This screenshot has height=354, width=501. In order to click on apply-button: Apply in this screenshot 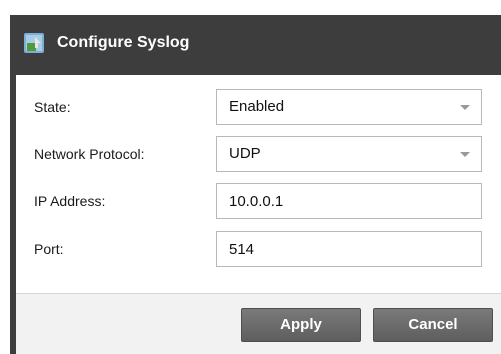, I will do `click(301, 325)`.